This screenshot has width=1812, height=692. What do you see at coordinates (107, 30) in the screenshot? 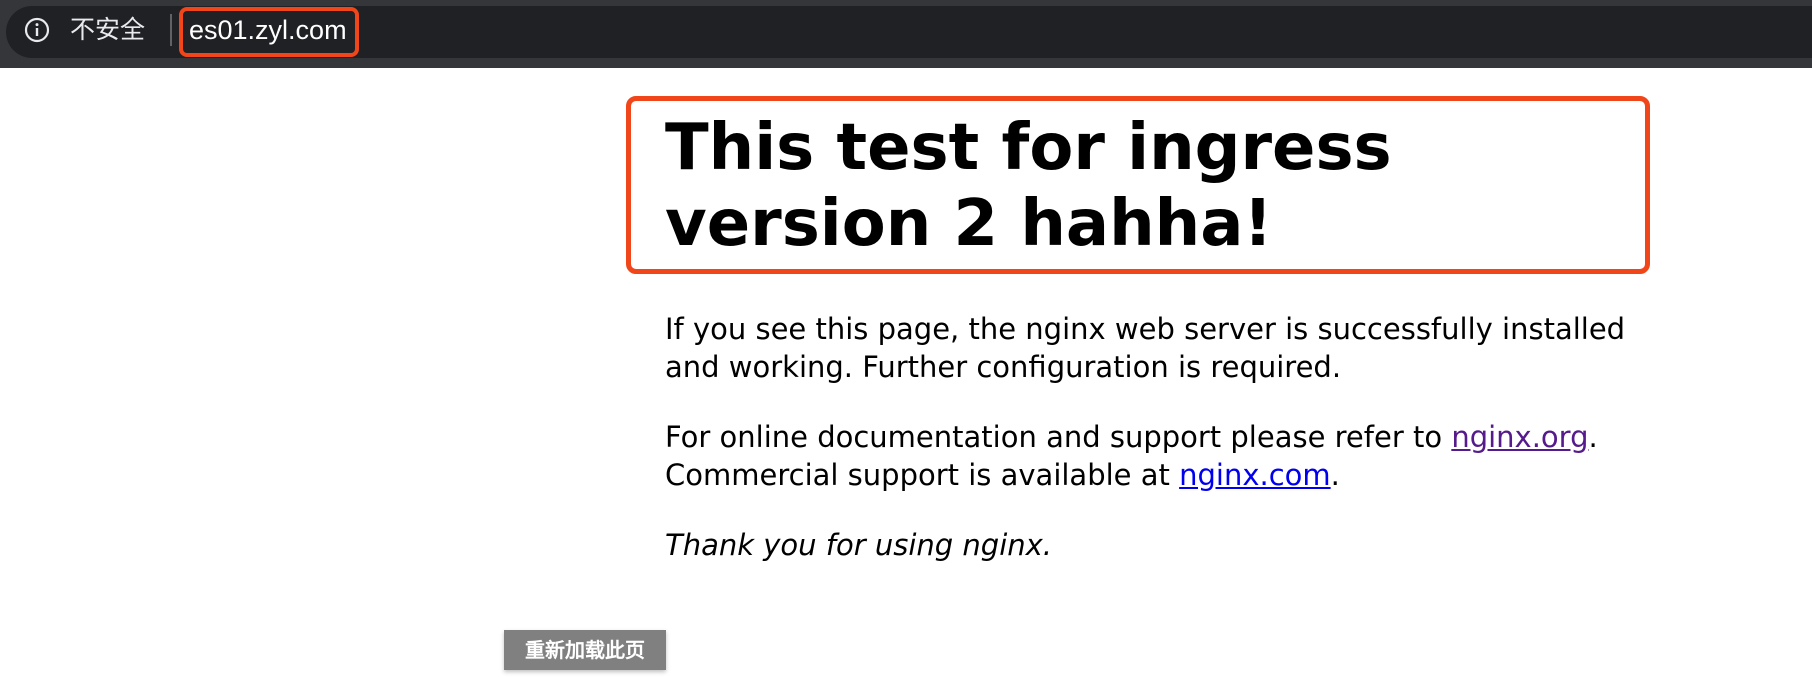
I see `security-status-label: 不安全` at bounding box center [107, 30].